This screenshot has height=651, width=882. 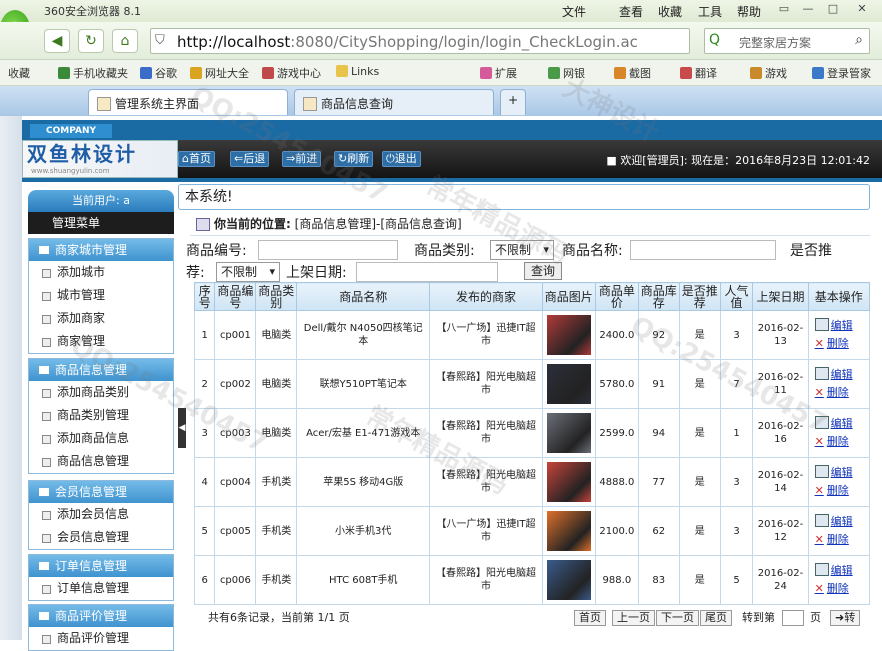 I want to click on cell-no: 2, so click(x=204, y=384).